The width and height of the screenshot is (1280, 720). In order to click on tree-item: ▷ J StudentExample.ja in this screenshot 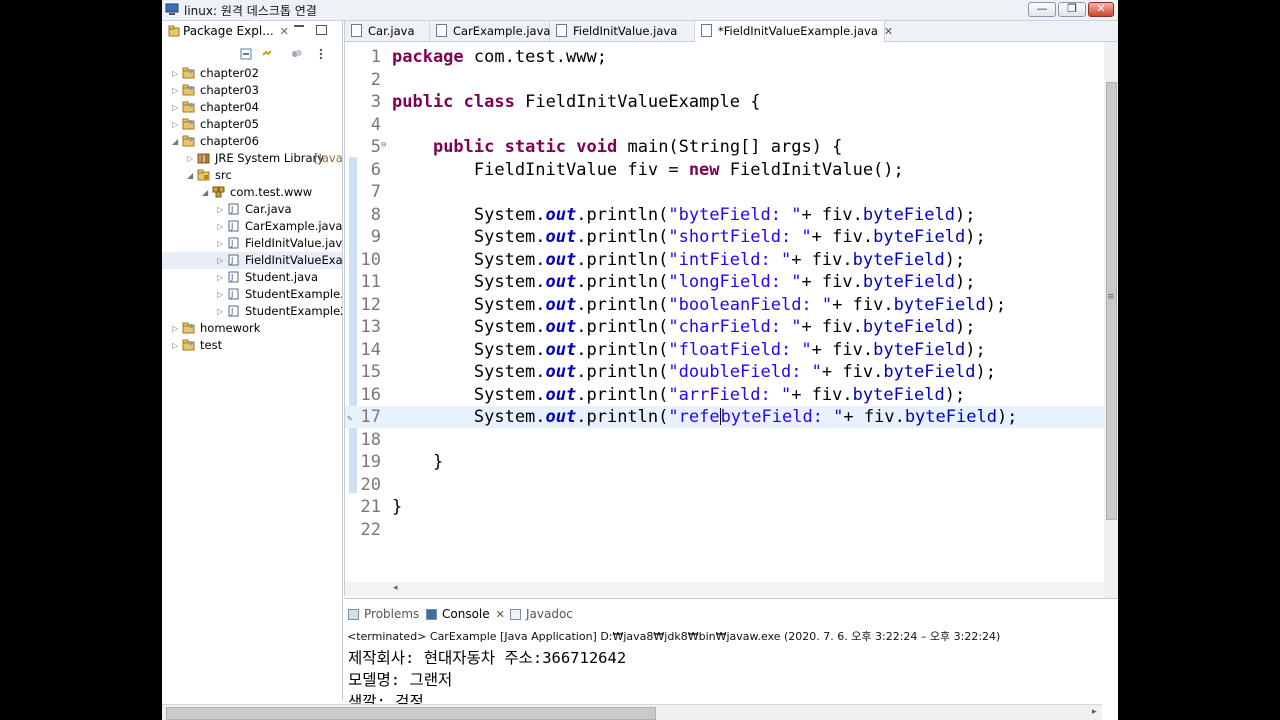, I will do `click(252, 294)`.